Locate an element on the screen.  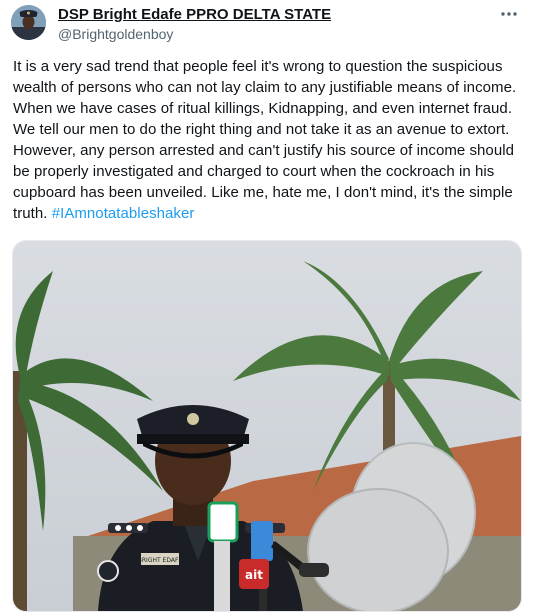
hashtag-link: #IAmnotatableshaker is located at coordinates (123, 213).